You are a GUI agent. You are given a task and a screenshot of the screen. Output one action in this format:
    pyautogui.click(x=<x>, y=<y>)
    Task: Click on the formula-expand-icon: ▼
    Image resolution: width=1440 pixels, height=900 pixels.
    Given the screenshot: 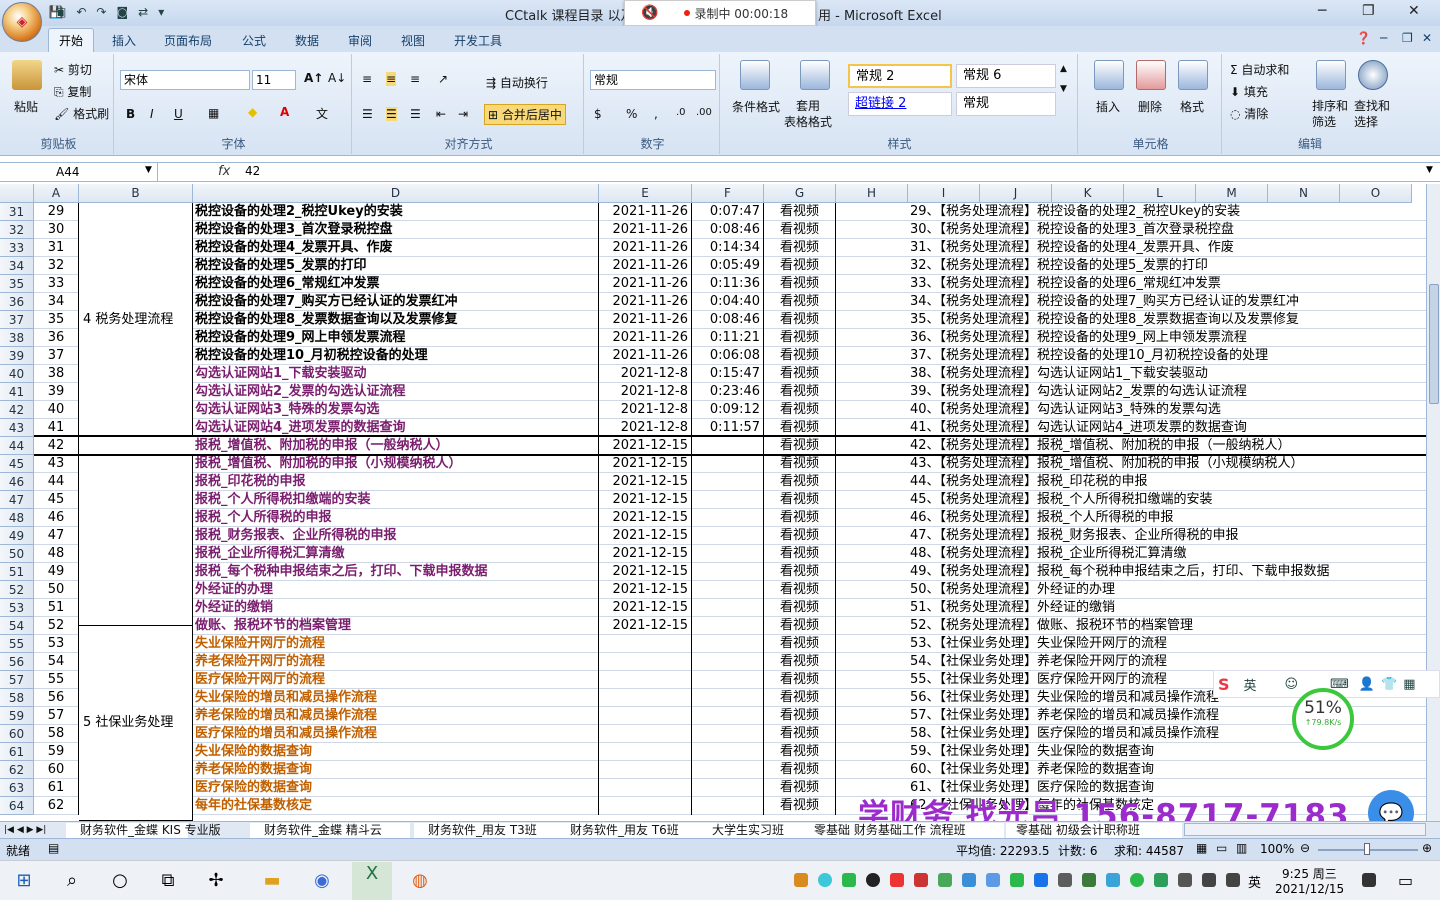 What is the action you would take?
    pyautogui.click(x=1429, y=170)
    